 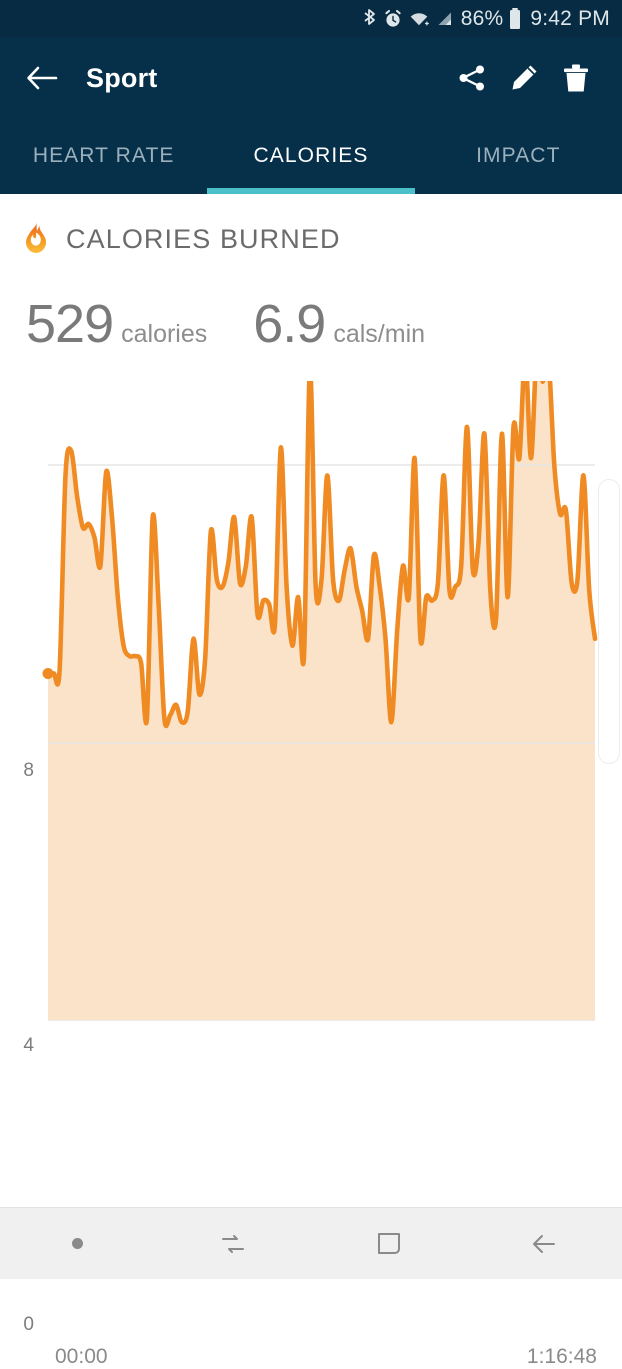 I want to click on tab-calories: CALORIES, so click(x=310, y=156).